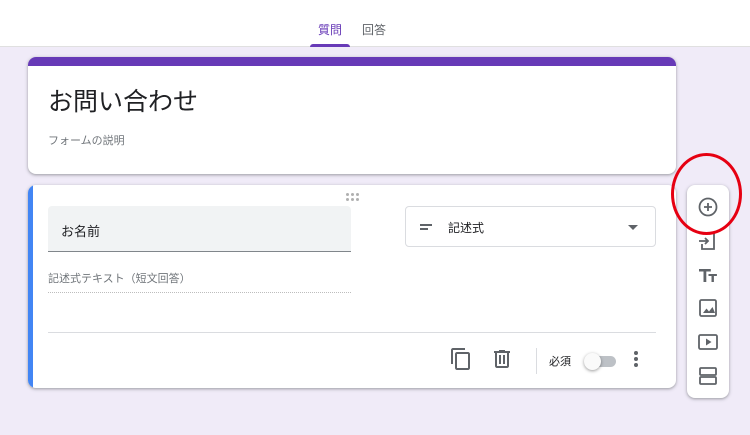 Image resolution: width=750 pixels, height=435 pixels. What do you see at coordinates (708, 308) in the screenshot?
I see `add-image-icon` at bounding box center [708, 308].